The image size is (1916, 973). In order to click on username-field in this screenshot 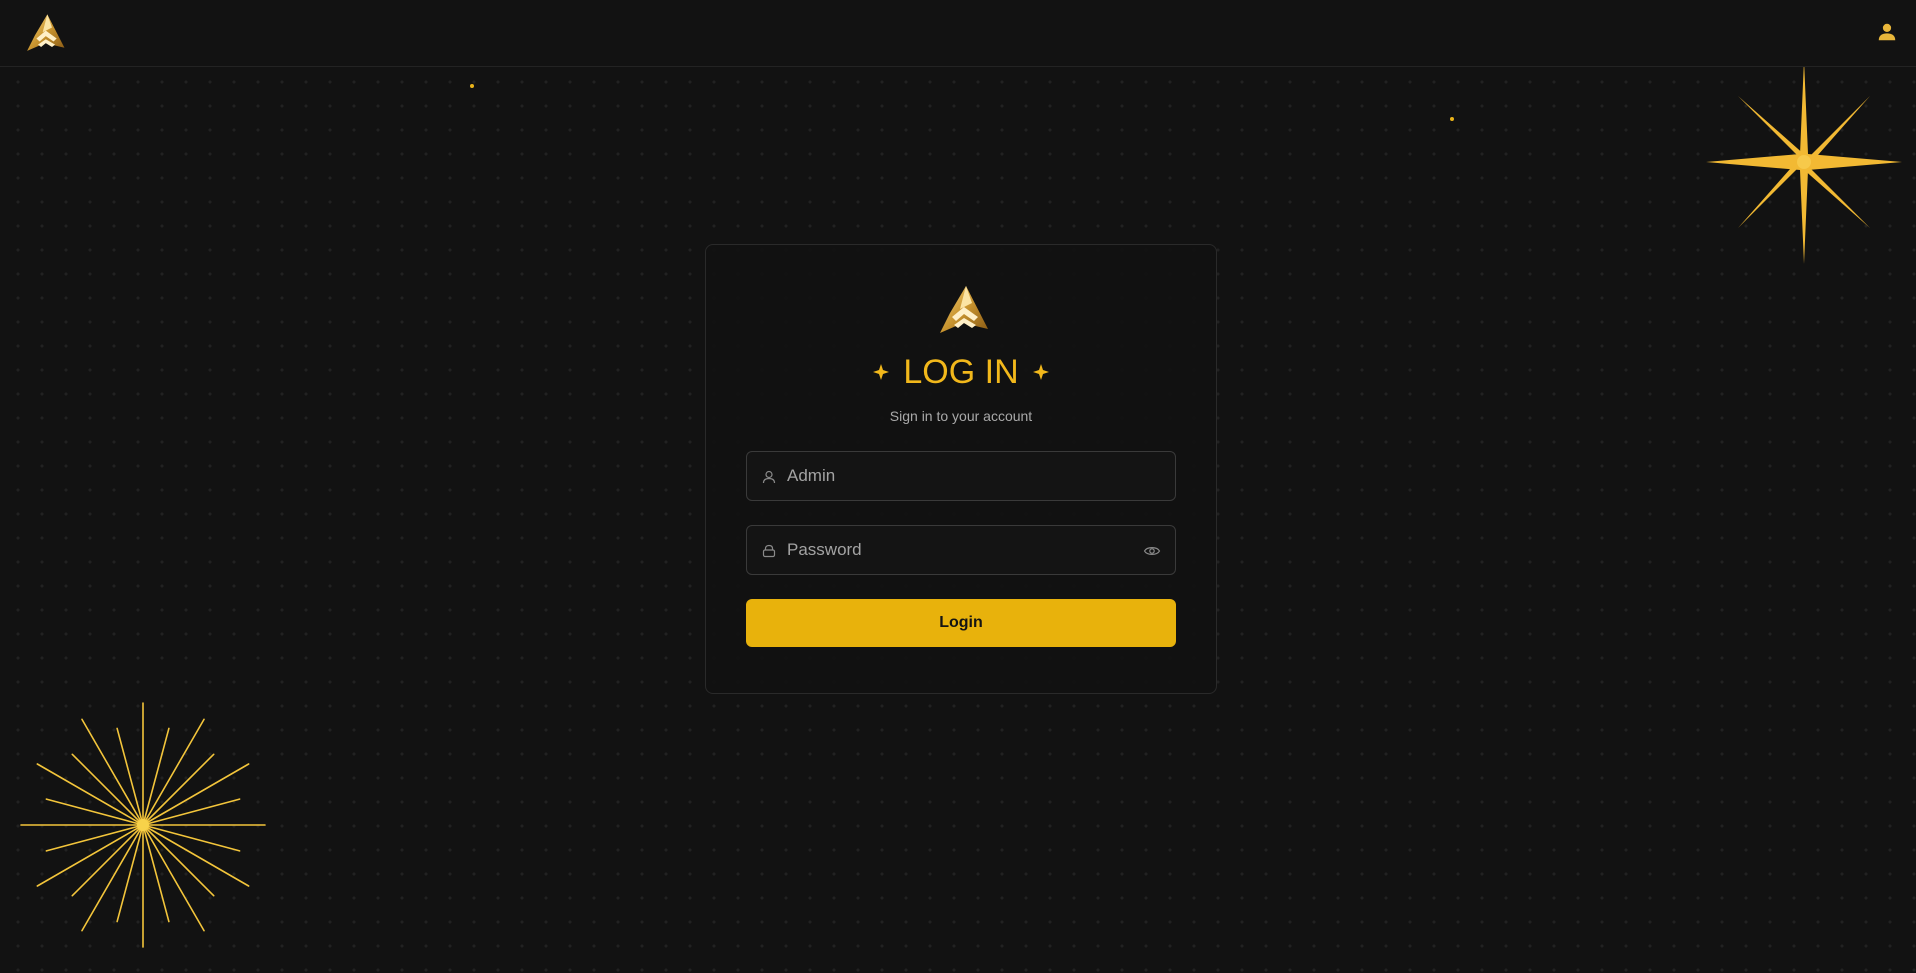, I will do `click(961, 476)`.